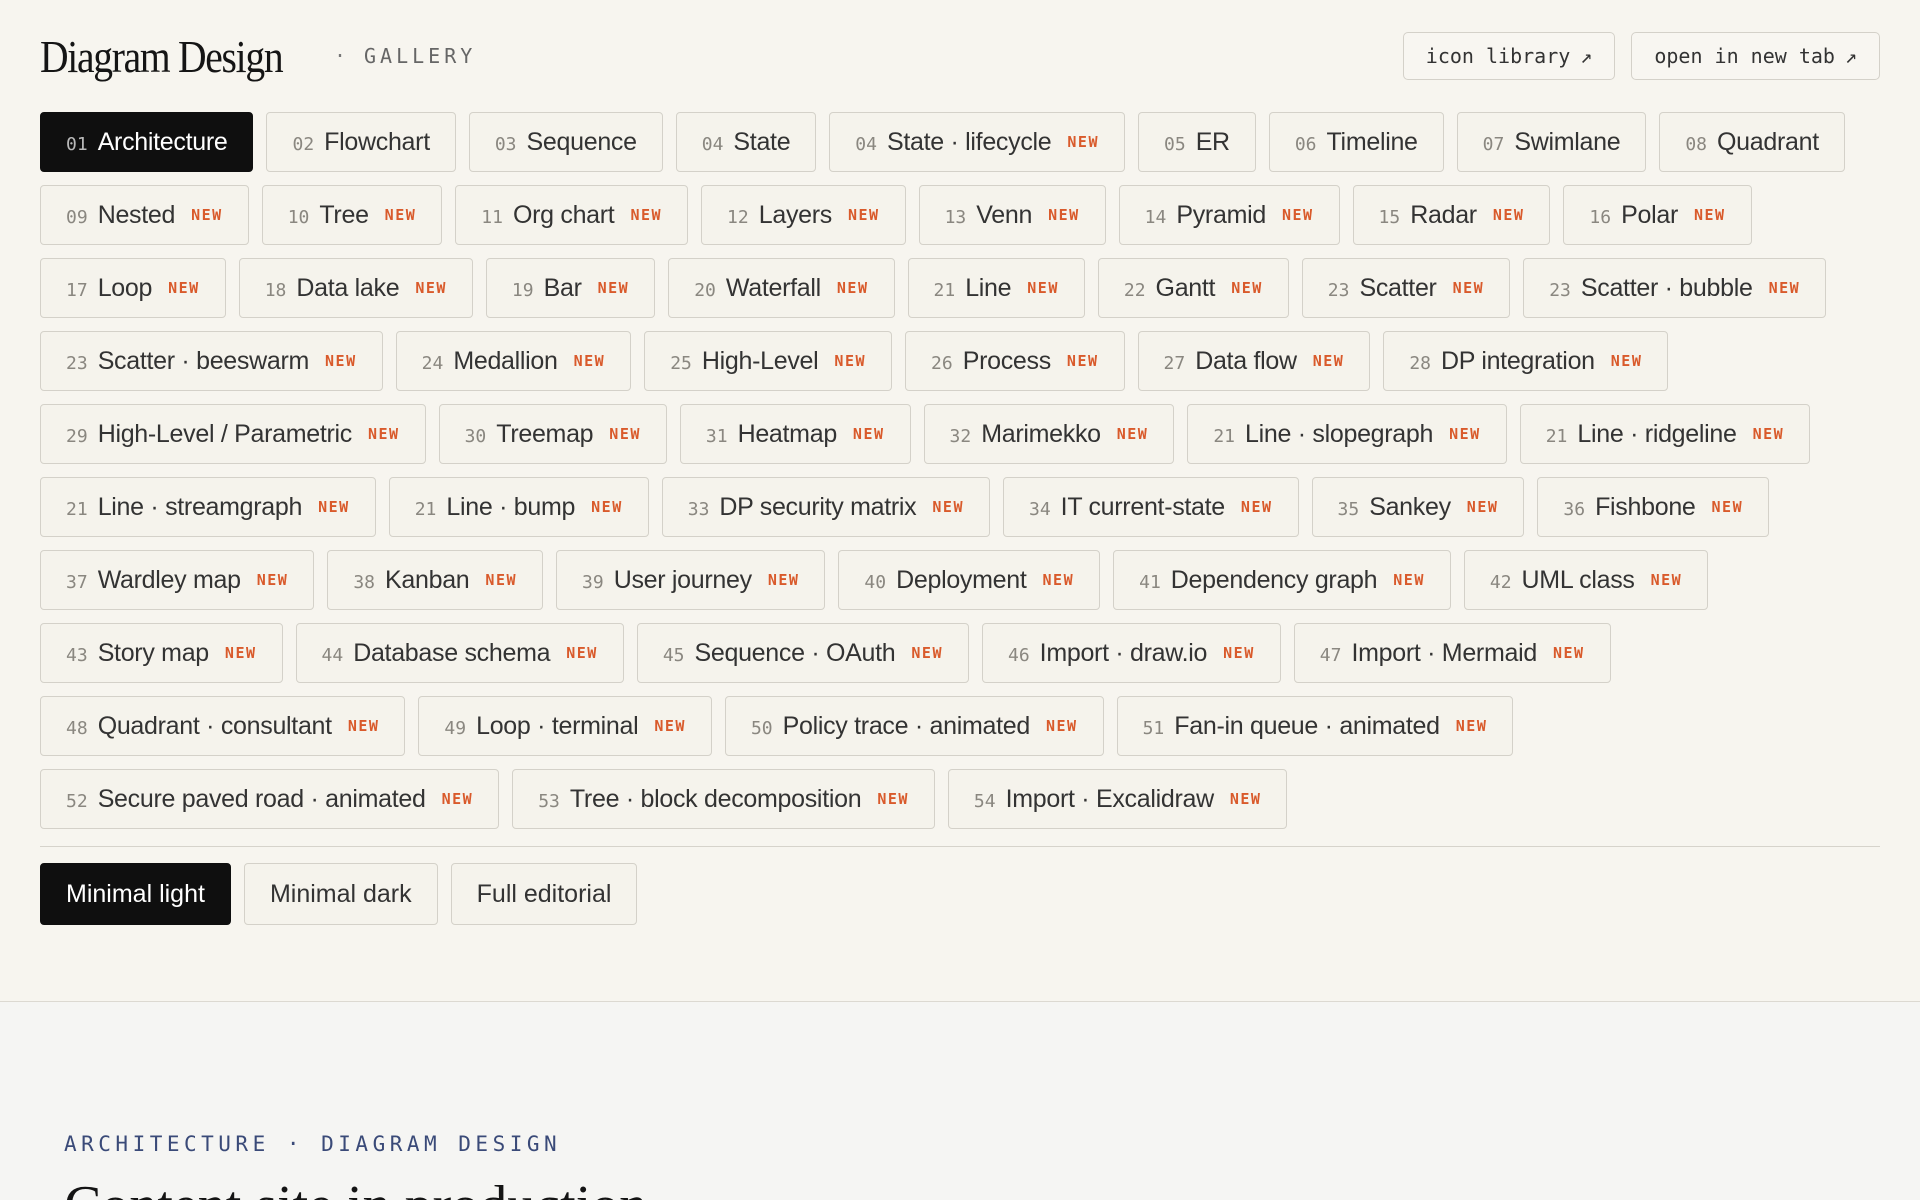 The height and width of the screenshot is (1200, 1920). I want to click on tab-scatter: 23 Scatter NEW, so click(1406, 288).